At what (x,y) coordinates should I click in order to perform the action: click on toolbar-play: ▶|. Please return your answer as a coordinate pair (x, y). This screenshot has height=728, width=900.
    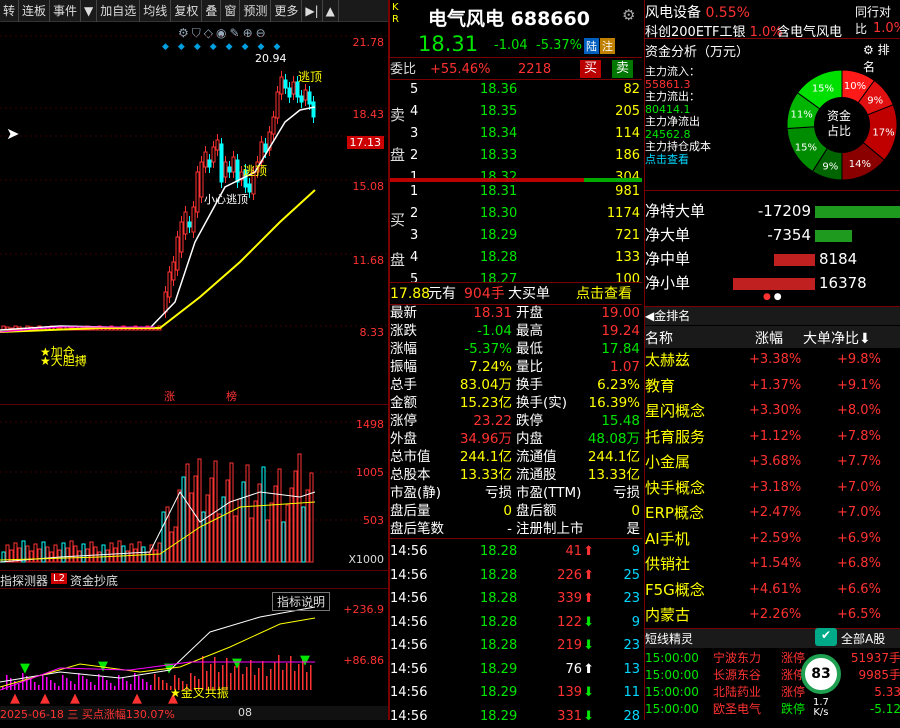
    Looking at the image, I should click on (312, 11).